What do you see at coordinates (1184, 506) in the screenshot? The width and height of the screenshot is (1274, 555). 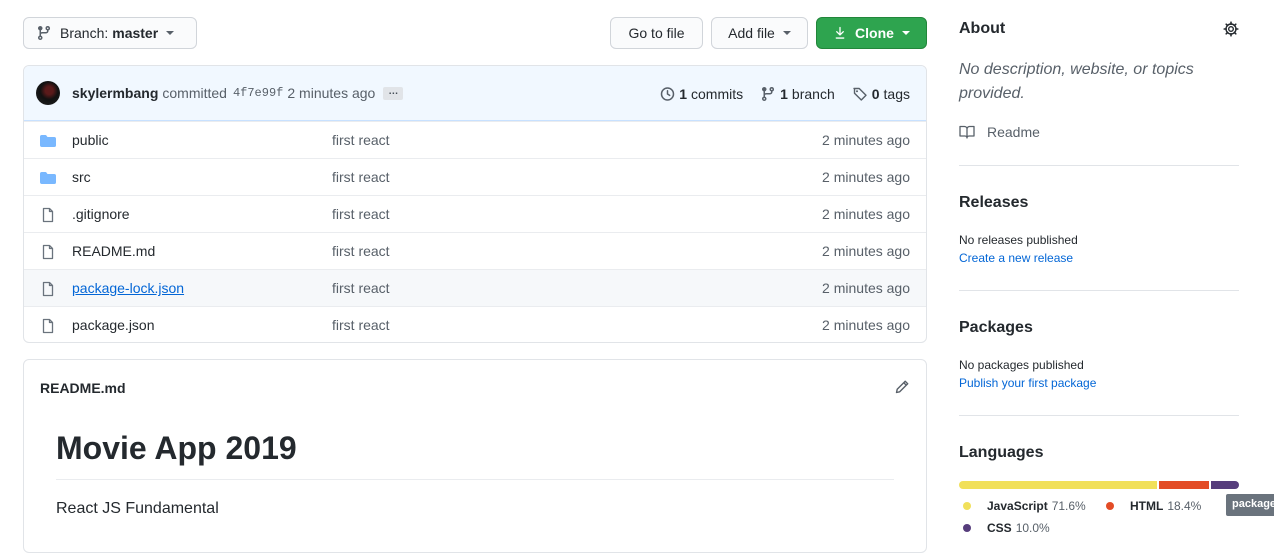 I see `language-percent: 18.4%` at bounding box center [1184, 506].